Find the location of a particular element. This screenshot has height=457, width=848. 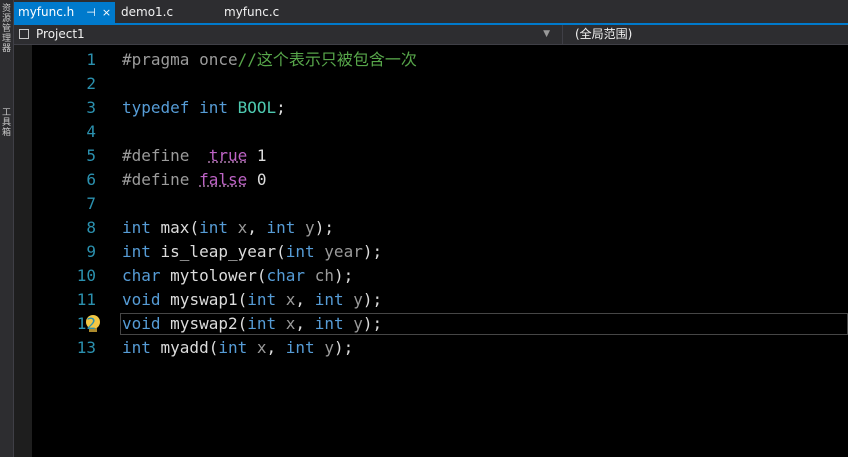

side-panel: 资源管理器 工具箱 is located at coordinates (7, 228).